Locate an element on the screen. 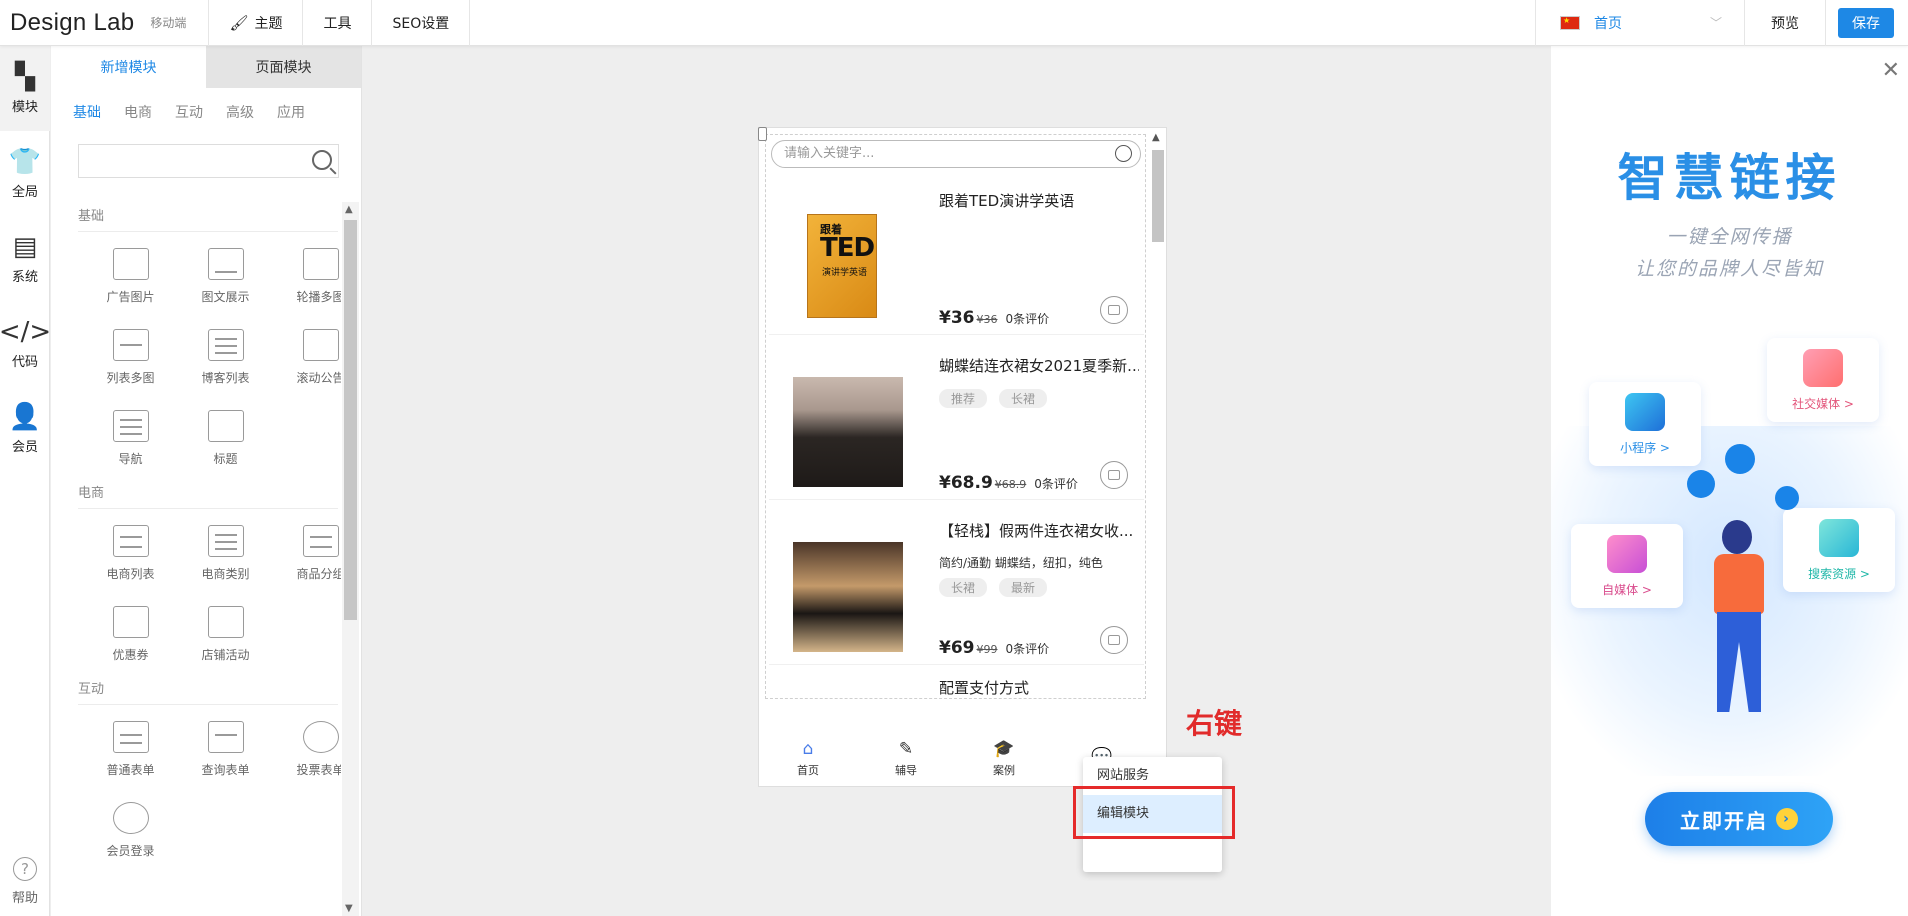 Image resolution: width=1908 pixels, height=916 pixels. module-tile: 优惠券 is located at coordinates (130, 634).